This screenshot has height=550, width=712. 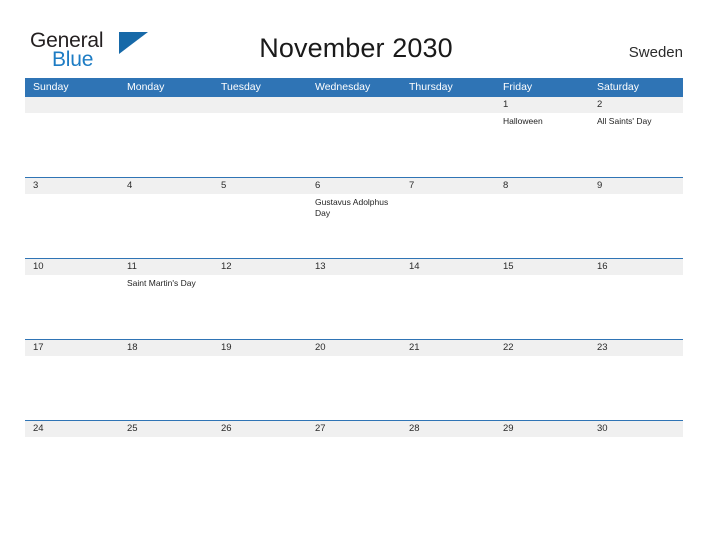 I want to click on day-number: 13, so click(x=354, y=267).